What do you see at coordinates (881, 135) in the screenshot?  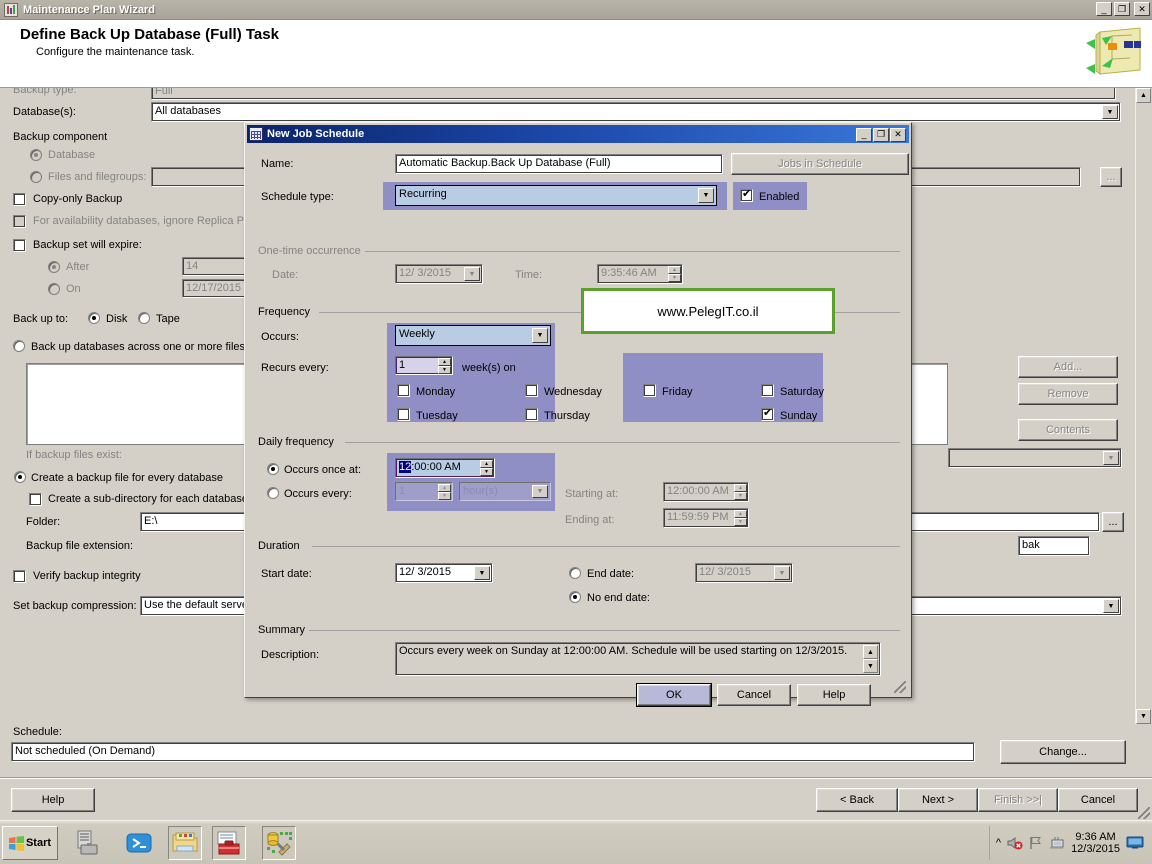 I see `dialog-maximize-icon: ❐` at bounding box center [881, 135].